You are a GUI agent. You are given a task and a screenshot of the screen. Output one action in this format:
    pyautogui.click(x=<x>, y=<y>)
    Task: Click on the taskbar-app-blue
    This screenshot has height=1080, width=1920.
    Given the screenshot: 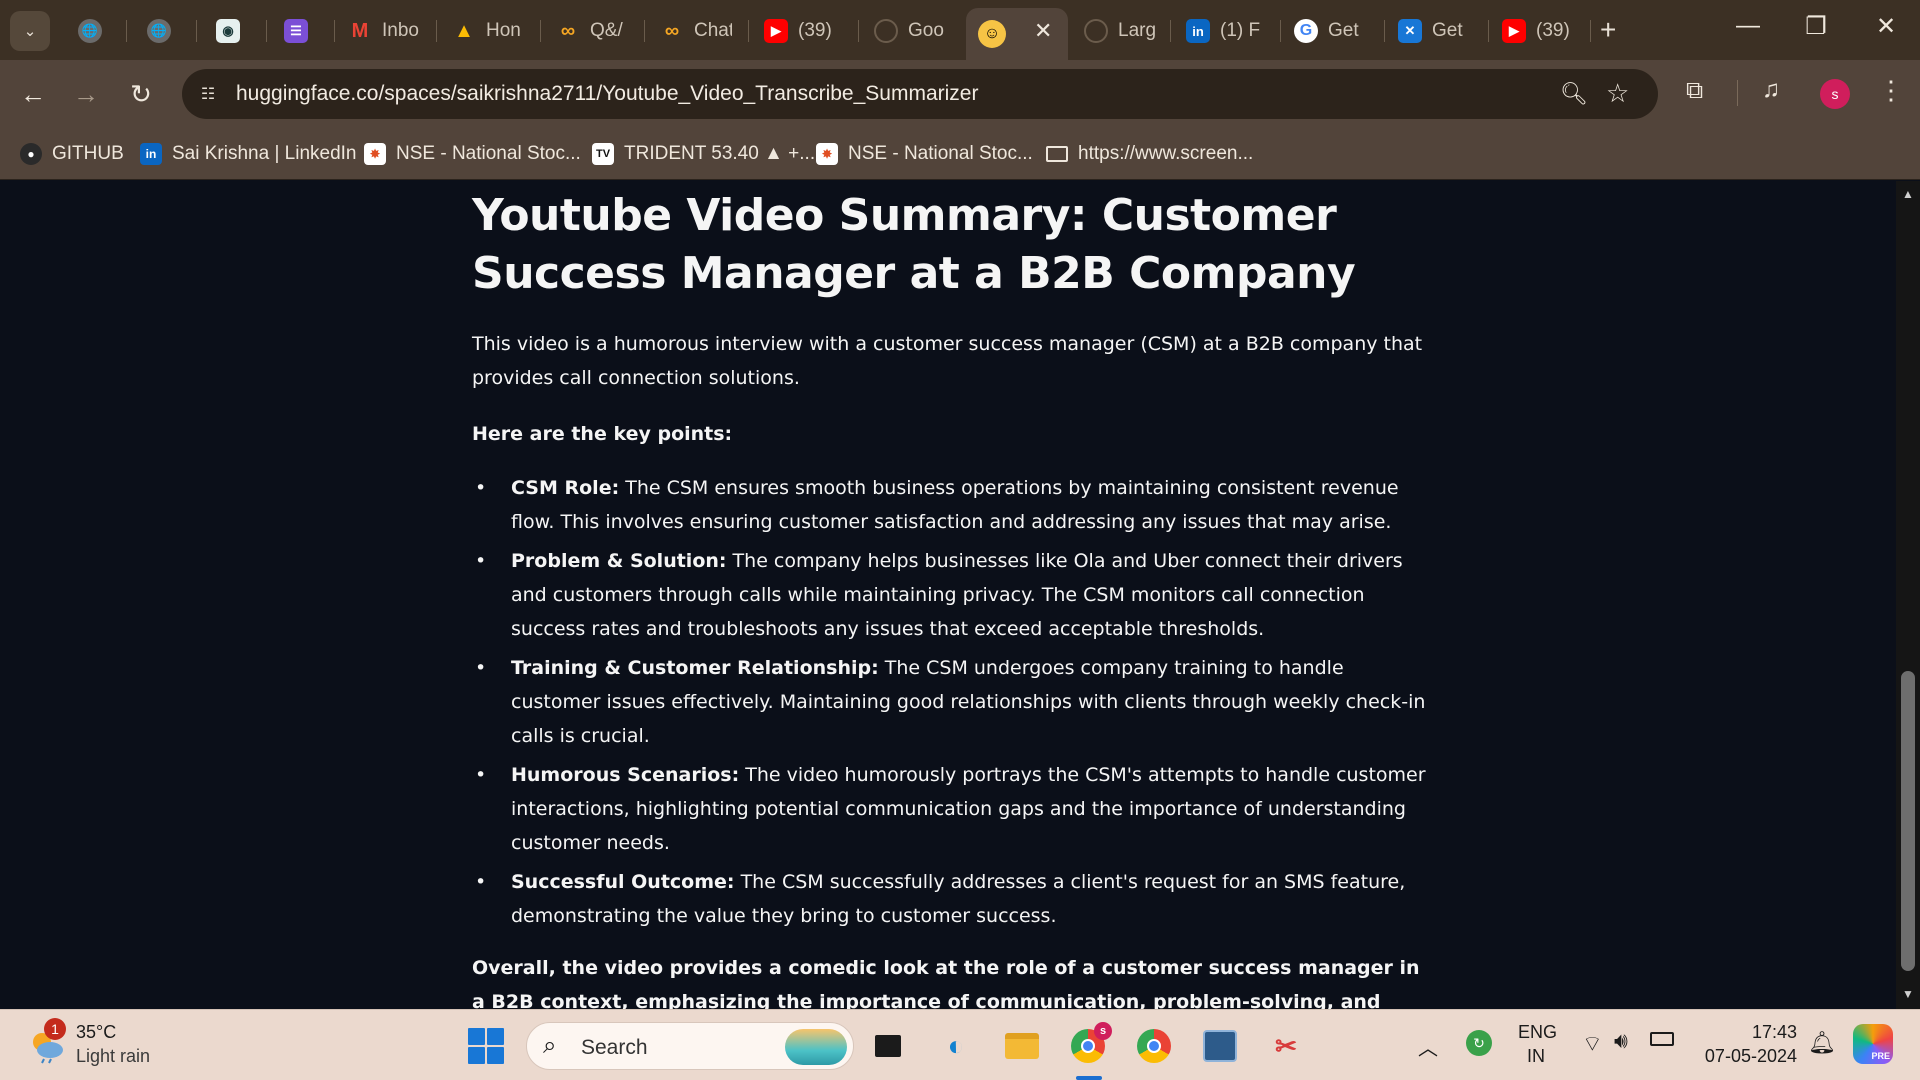 What is the action you would take?
    pyautogui.click(x=1220, y=1046)
    